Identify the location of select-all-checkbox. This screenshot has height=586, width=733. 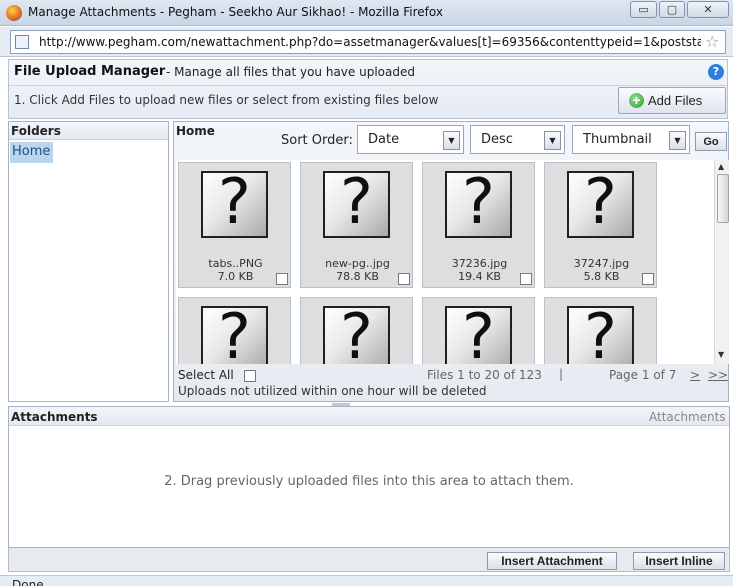
(250, 376).